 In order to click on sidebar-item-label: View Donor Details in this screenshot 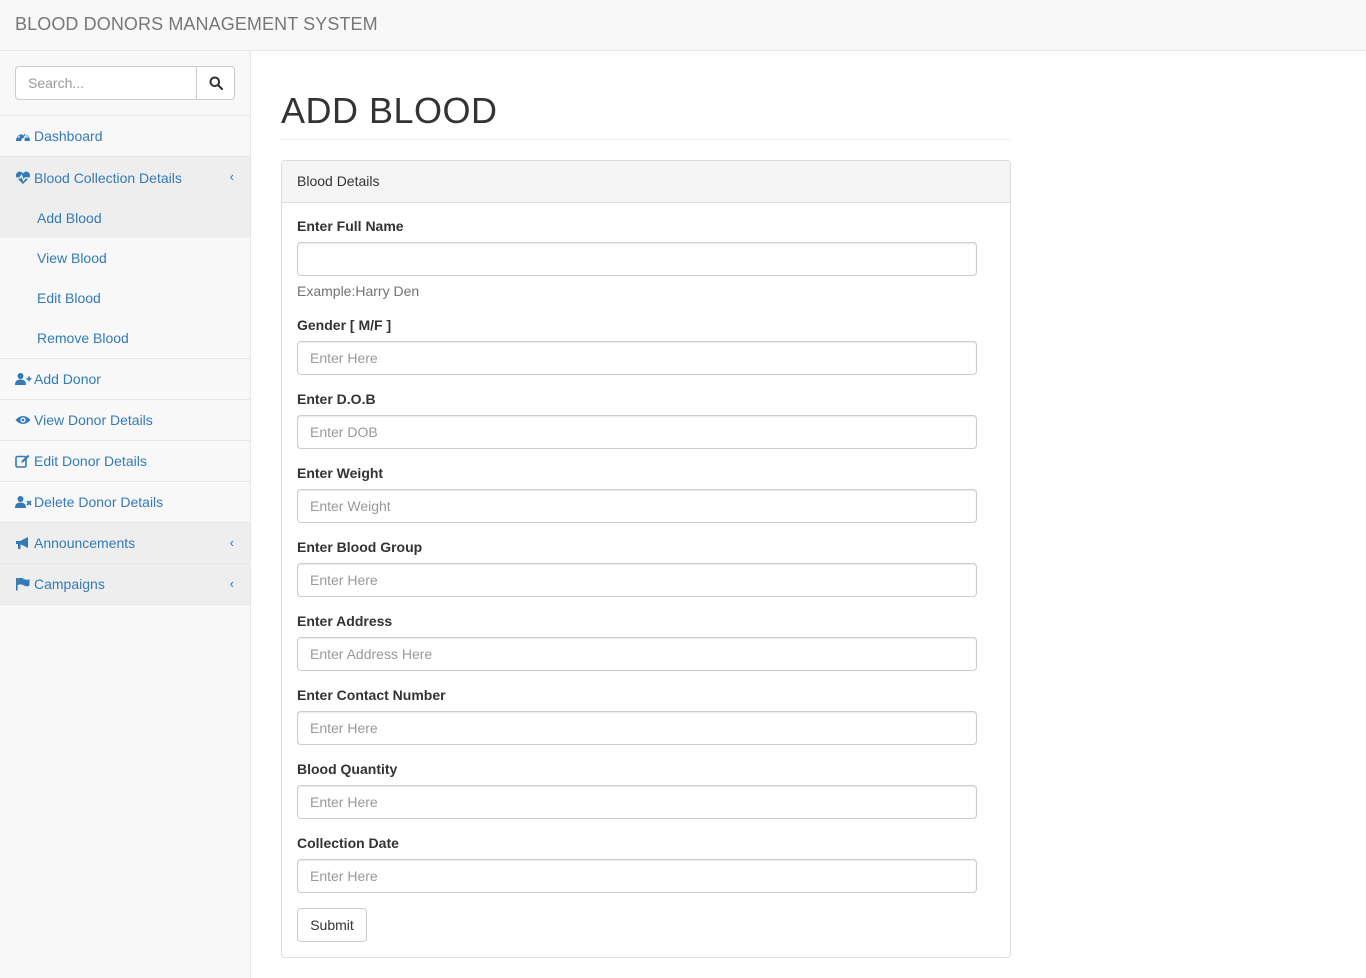, I will do `click(93, 420)`.